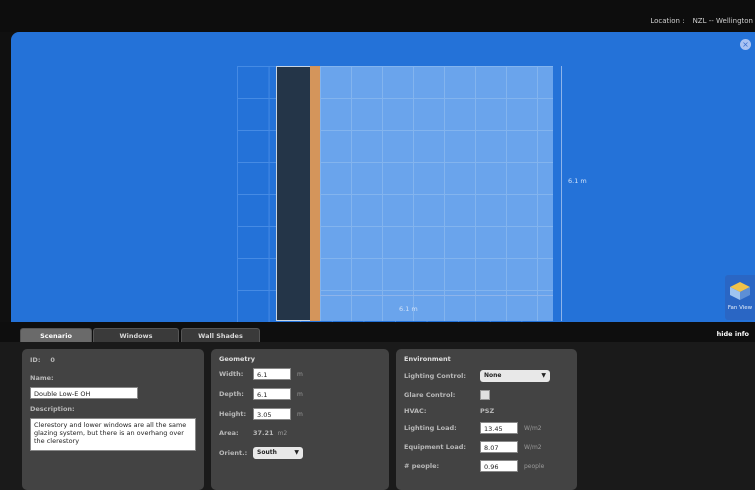 The image size is (755, 490). Describe the element at coordinates (533, 428) in the screenshot. I see `lighting-load-unit: W/m2` at that location.